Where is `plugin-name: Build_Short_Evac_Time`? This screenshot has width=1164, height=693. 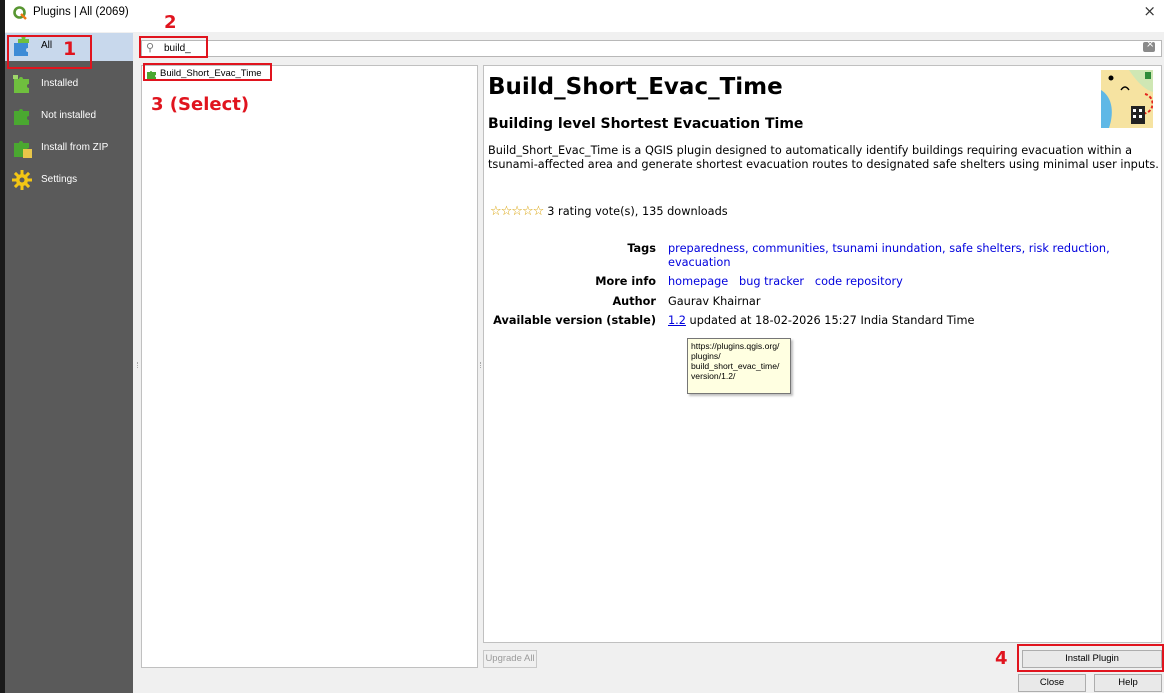
plugin-name: Build_Short_Evac_Time is located at coordinates (635, 87).